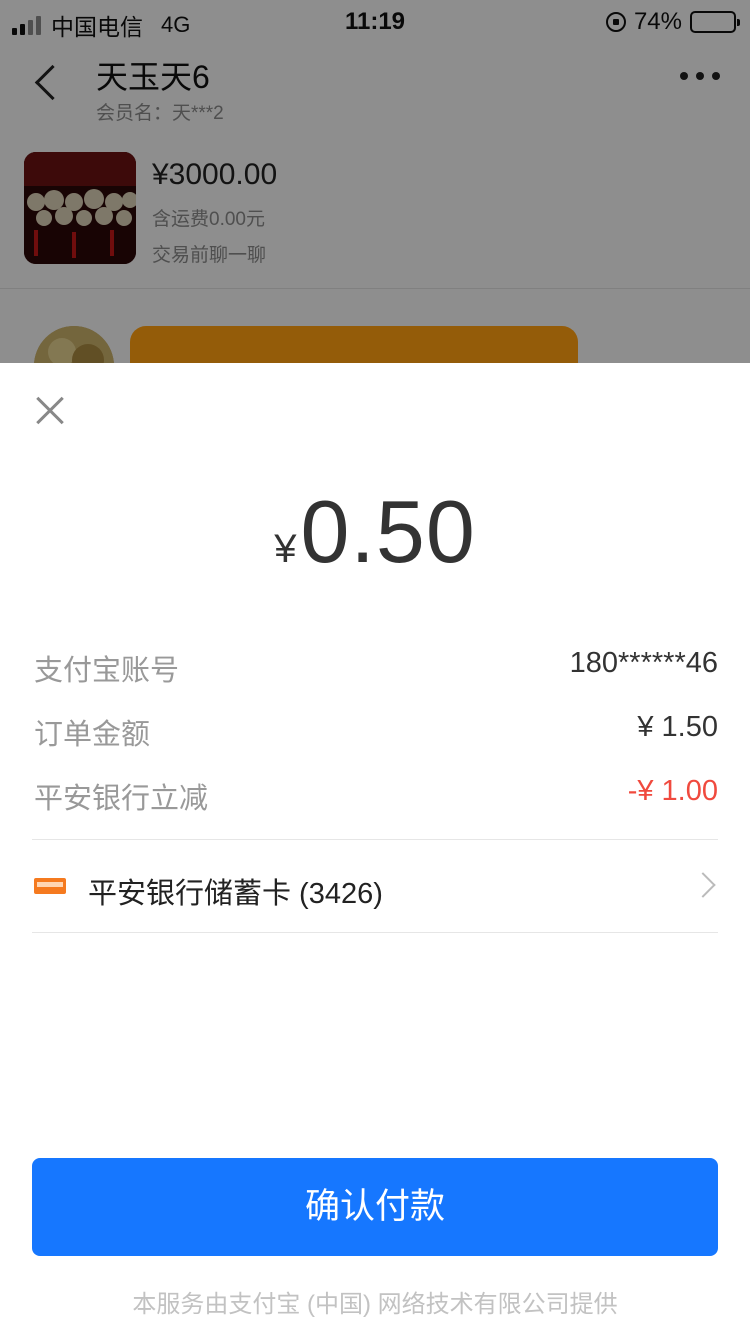 This screenshot has height=1334, width=750. I want to click on detail-value: ¥ 1.50, so click(677, 727).